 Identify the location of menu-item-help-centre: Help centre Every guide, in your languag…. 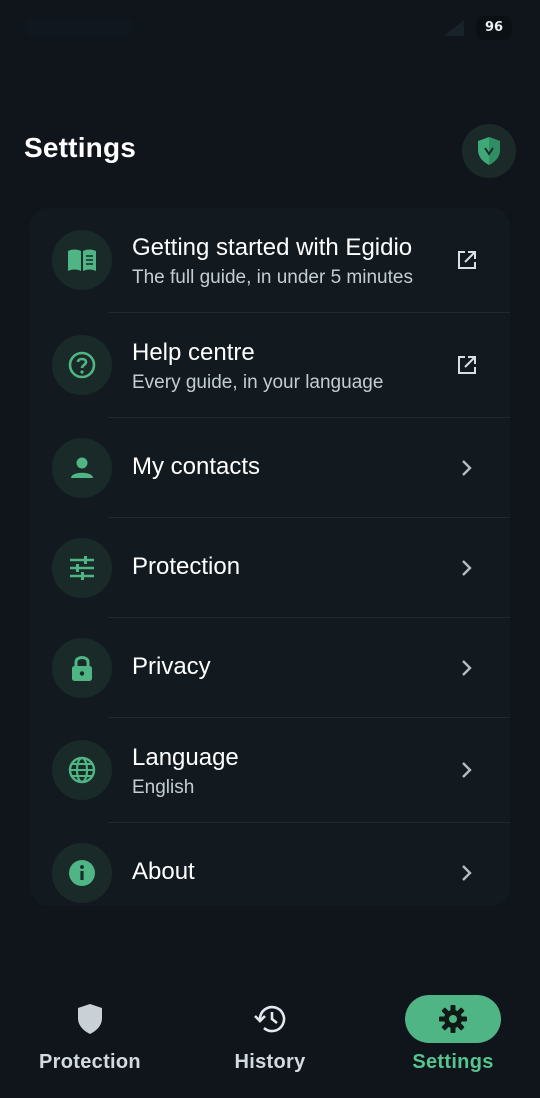
(270, 365).